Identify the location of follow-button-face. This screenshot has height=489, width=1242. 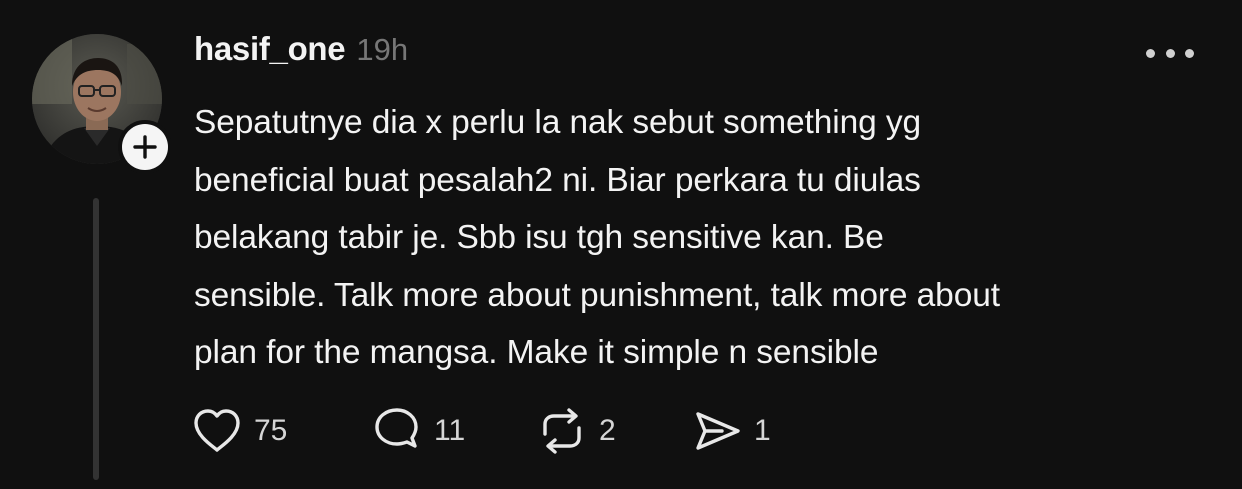
(145, 147).